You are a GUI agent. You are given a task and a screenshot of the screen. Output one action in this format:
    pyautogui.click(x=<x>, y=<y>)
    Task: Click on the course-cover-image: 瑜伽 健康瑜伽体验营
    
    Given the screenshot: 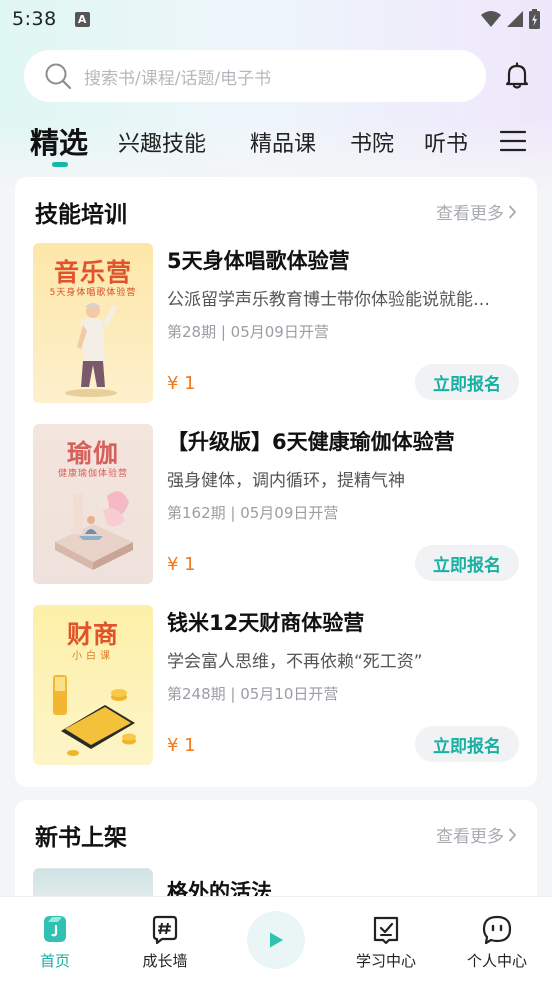 What is the action you would take?
    pyautogui.click(x=93, y=504)
    